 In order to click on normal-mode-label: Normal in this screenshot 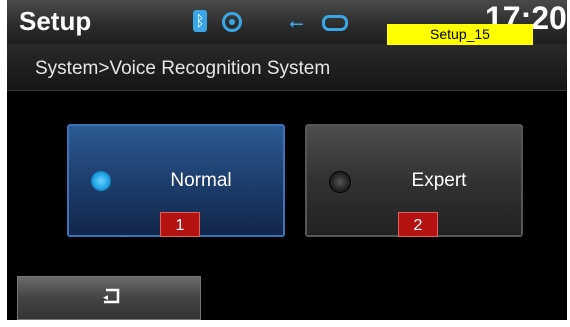, I will do `click(201, 180)`.